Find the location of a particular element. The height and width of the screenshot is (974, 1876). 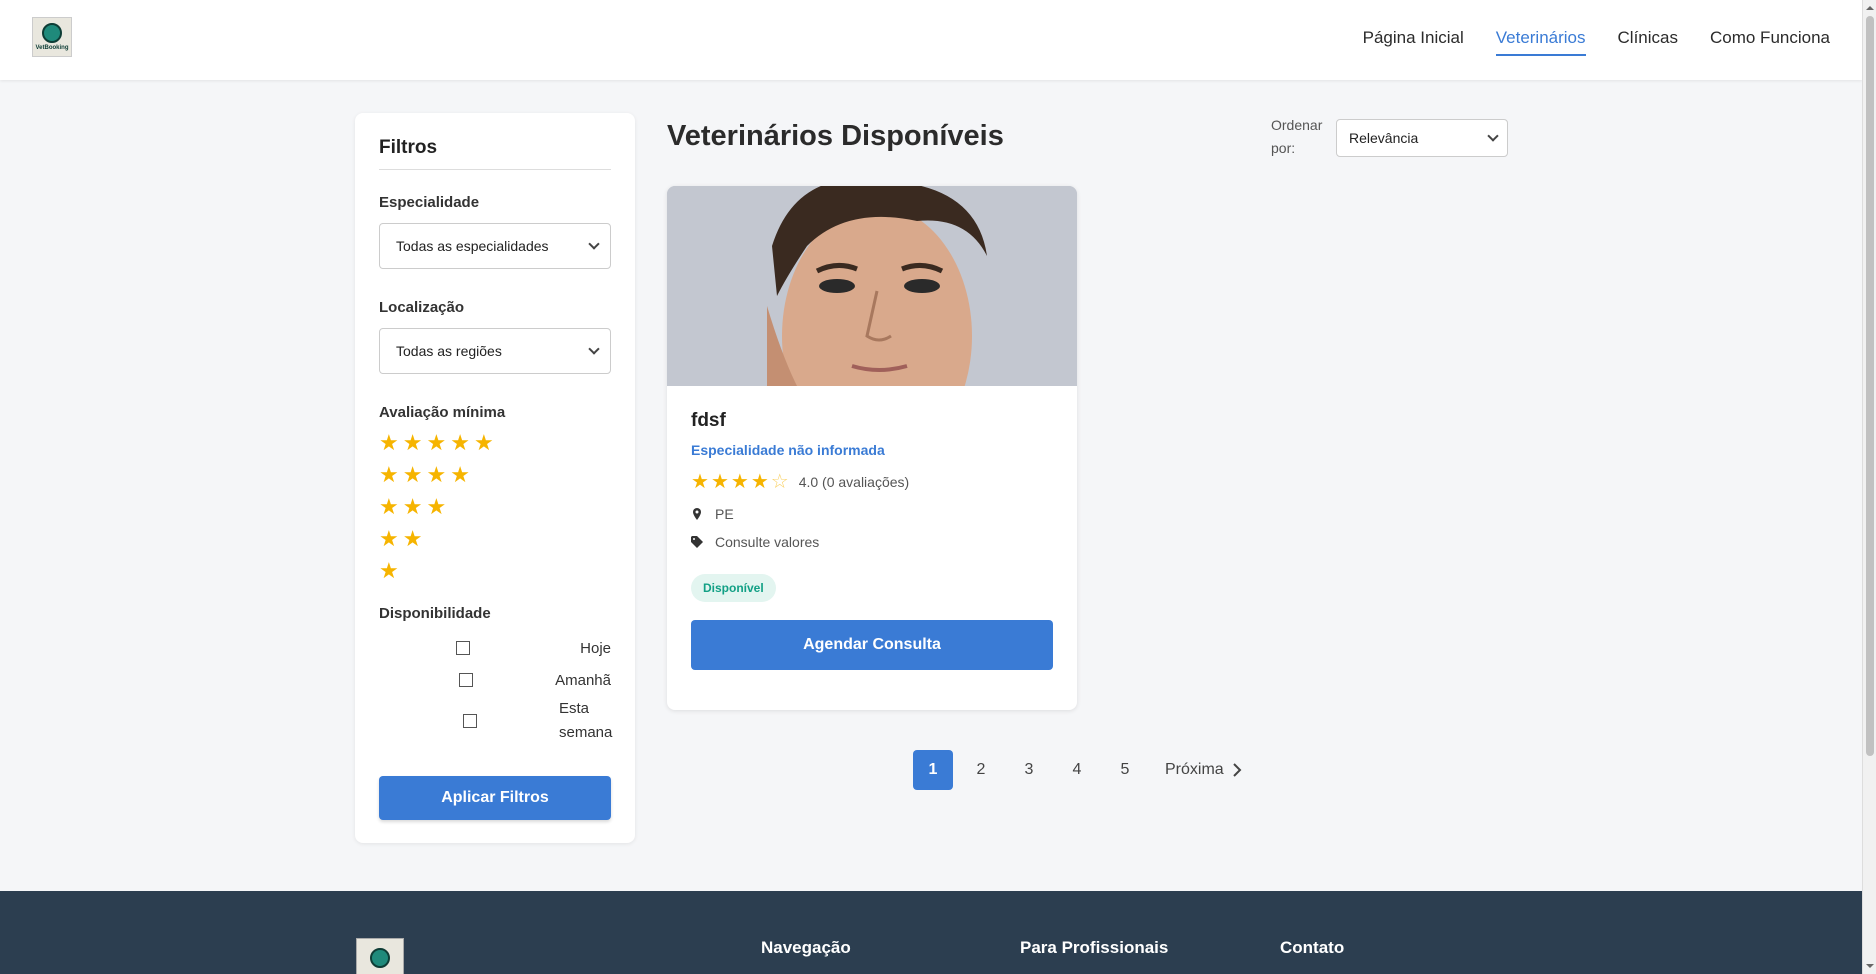

vet-photo is located at coordinates (872, 286).